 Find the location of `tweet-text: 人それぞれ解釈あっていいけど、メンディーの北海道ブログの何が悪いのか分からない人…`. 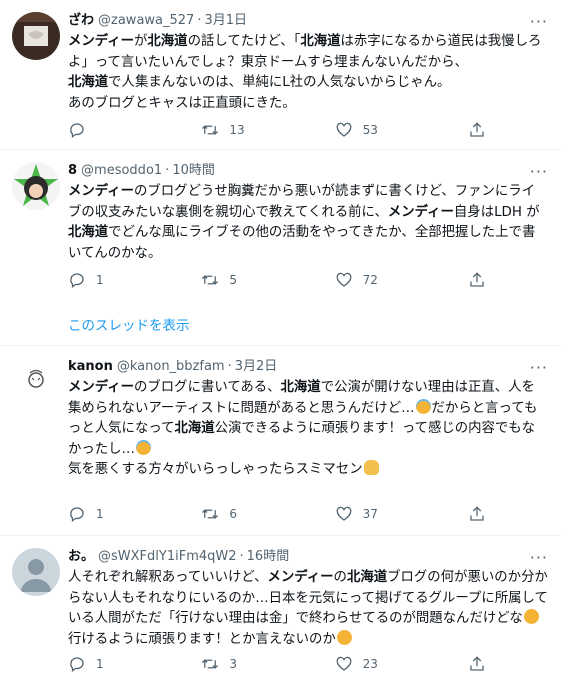

tweet-text: 人それぞれ解釈あっていいけど、メンディーの北海道ブログの何が悪いのか分からない人… is located at coordinates (308, 609).